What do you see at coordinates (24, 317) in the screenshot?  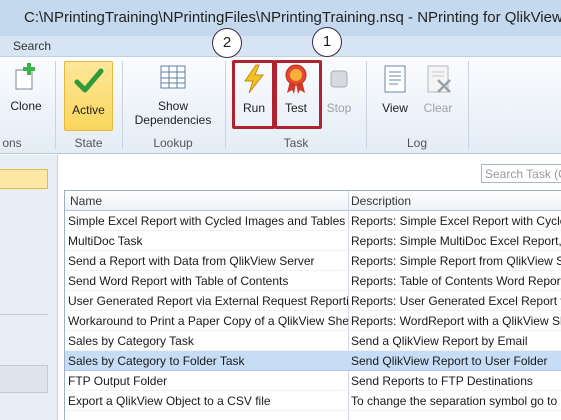 I see `left-pane-divider` at bounding box center [24, 317].